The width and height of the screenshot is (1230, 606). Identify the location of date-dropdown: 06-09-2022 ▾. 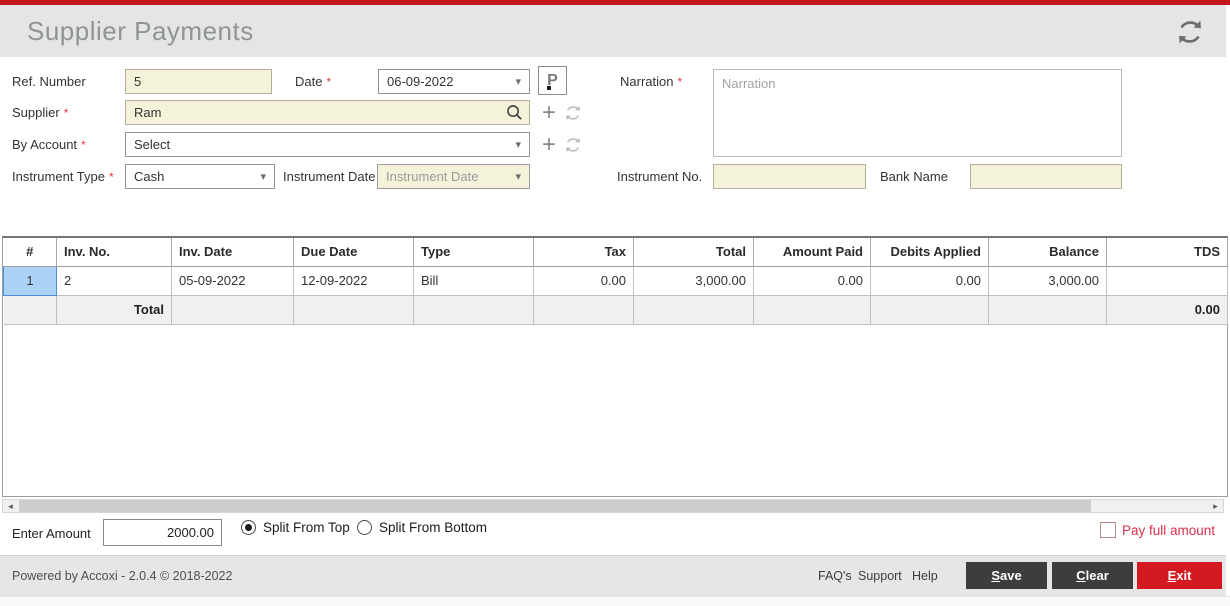
(454, 81).